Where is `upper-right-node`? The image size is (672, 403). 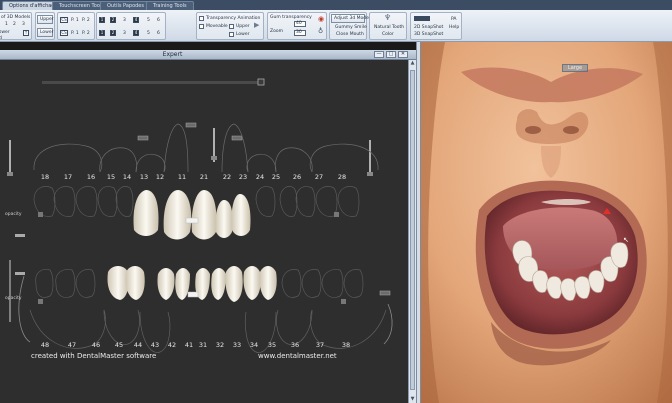
upper-right-node is located at coordinates (336, 214).